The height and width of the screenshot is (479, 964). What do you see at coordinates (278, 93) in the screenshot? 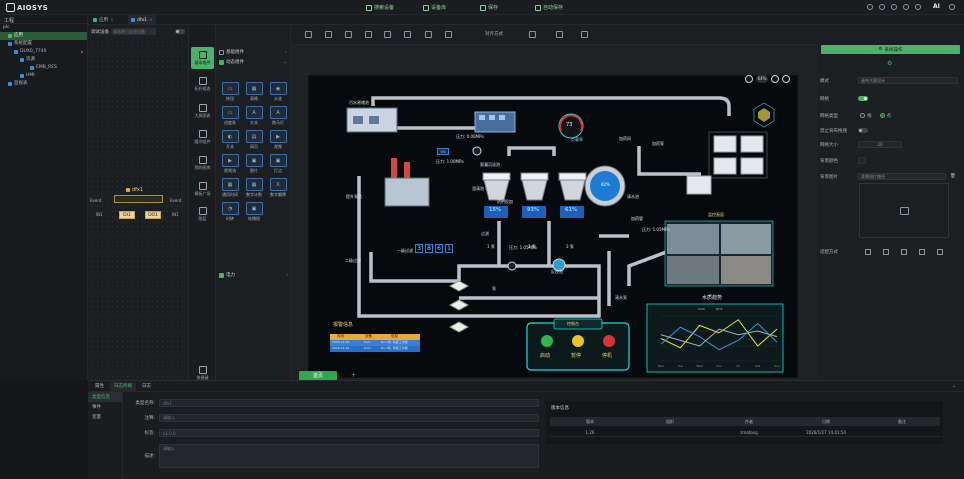
I see `component-item: ◉ 水波` at bounding box center [278, 93].